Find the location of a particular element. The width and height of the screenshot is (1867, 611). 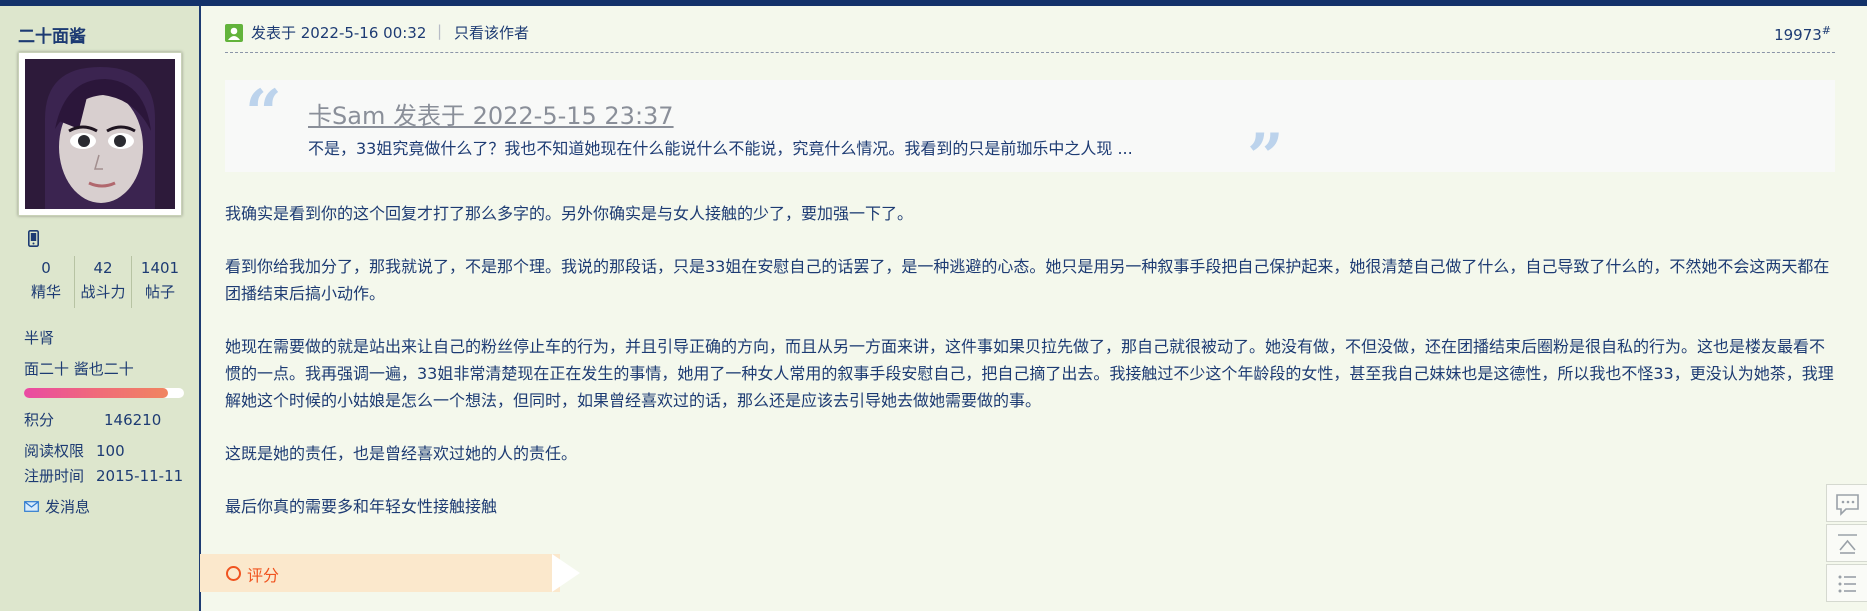

send-message-link: 发消息 is located at coordinates (57, 506).